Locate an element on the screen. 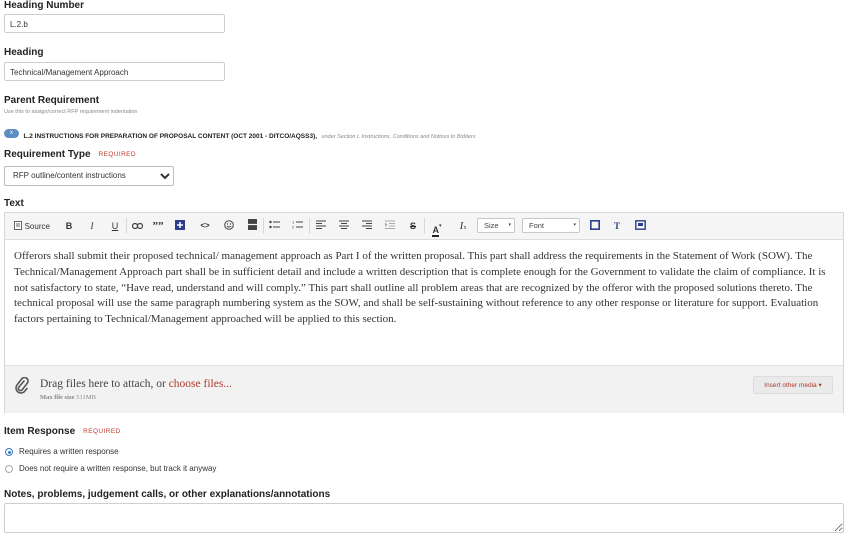 Image resolution: width=850 pixels, height=539 pixels. heading-label: Heading is located at coordinates (24, 52).